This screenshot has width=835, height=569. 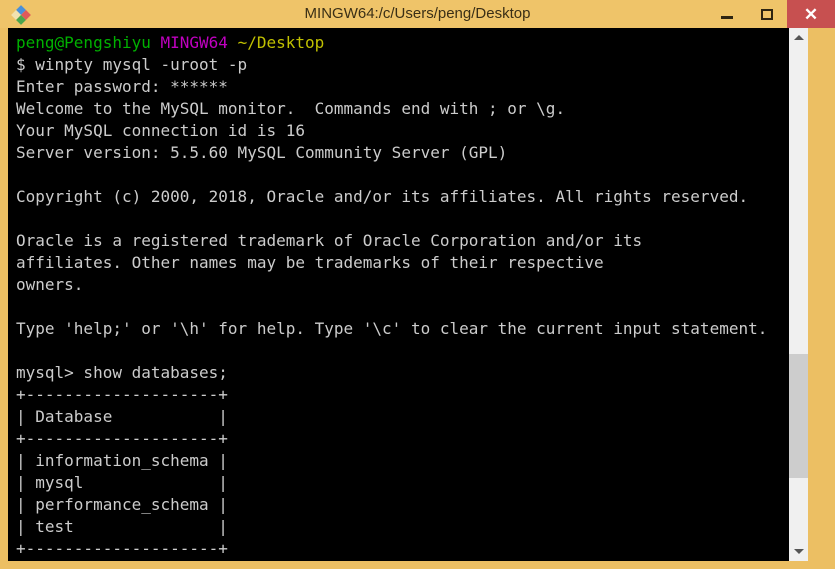 I want to click on terminal-text: | Database |, so click(x=122, y=416).